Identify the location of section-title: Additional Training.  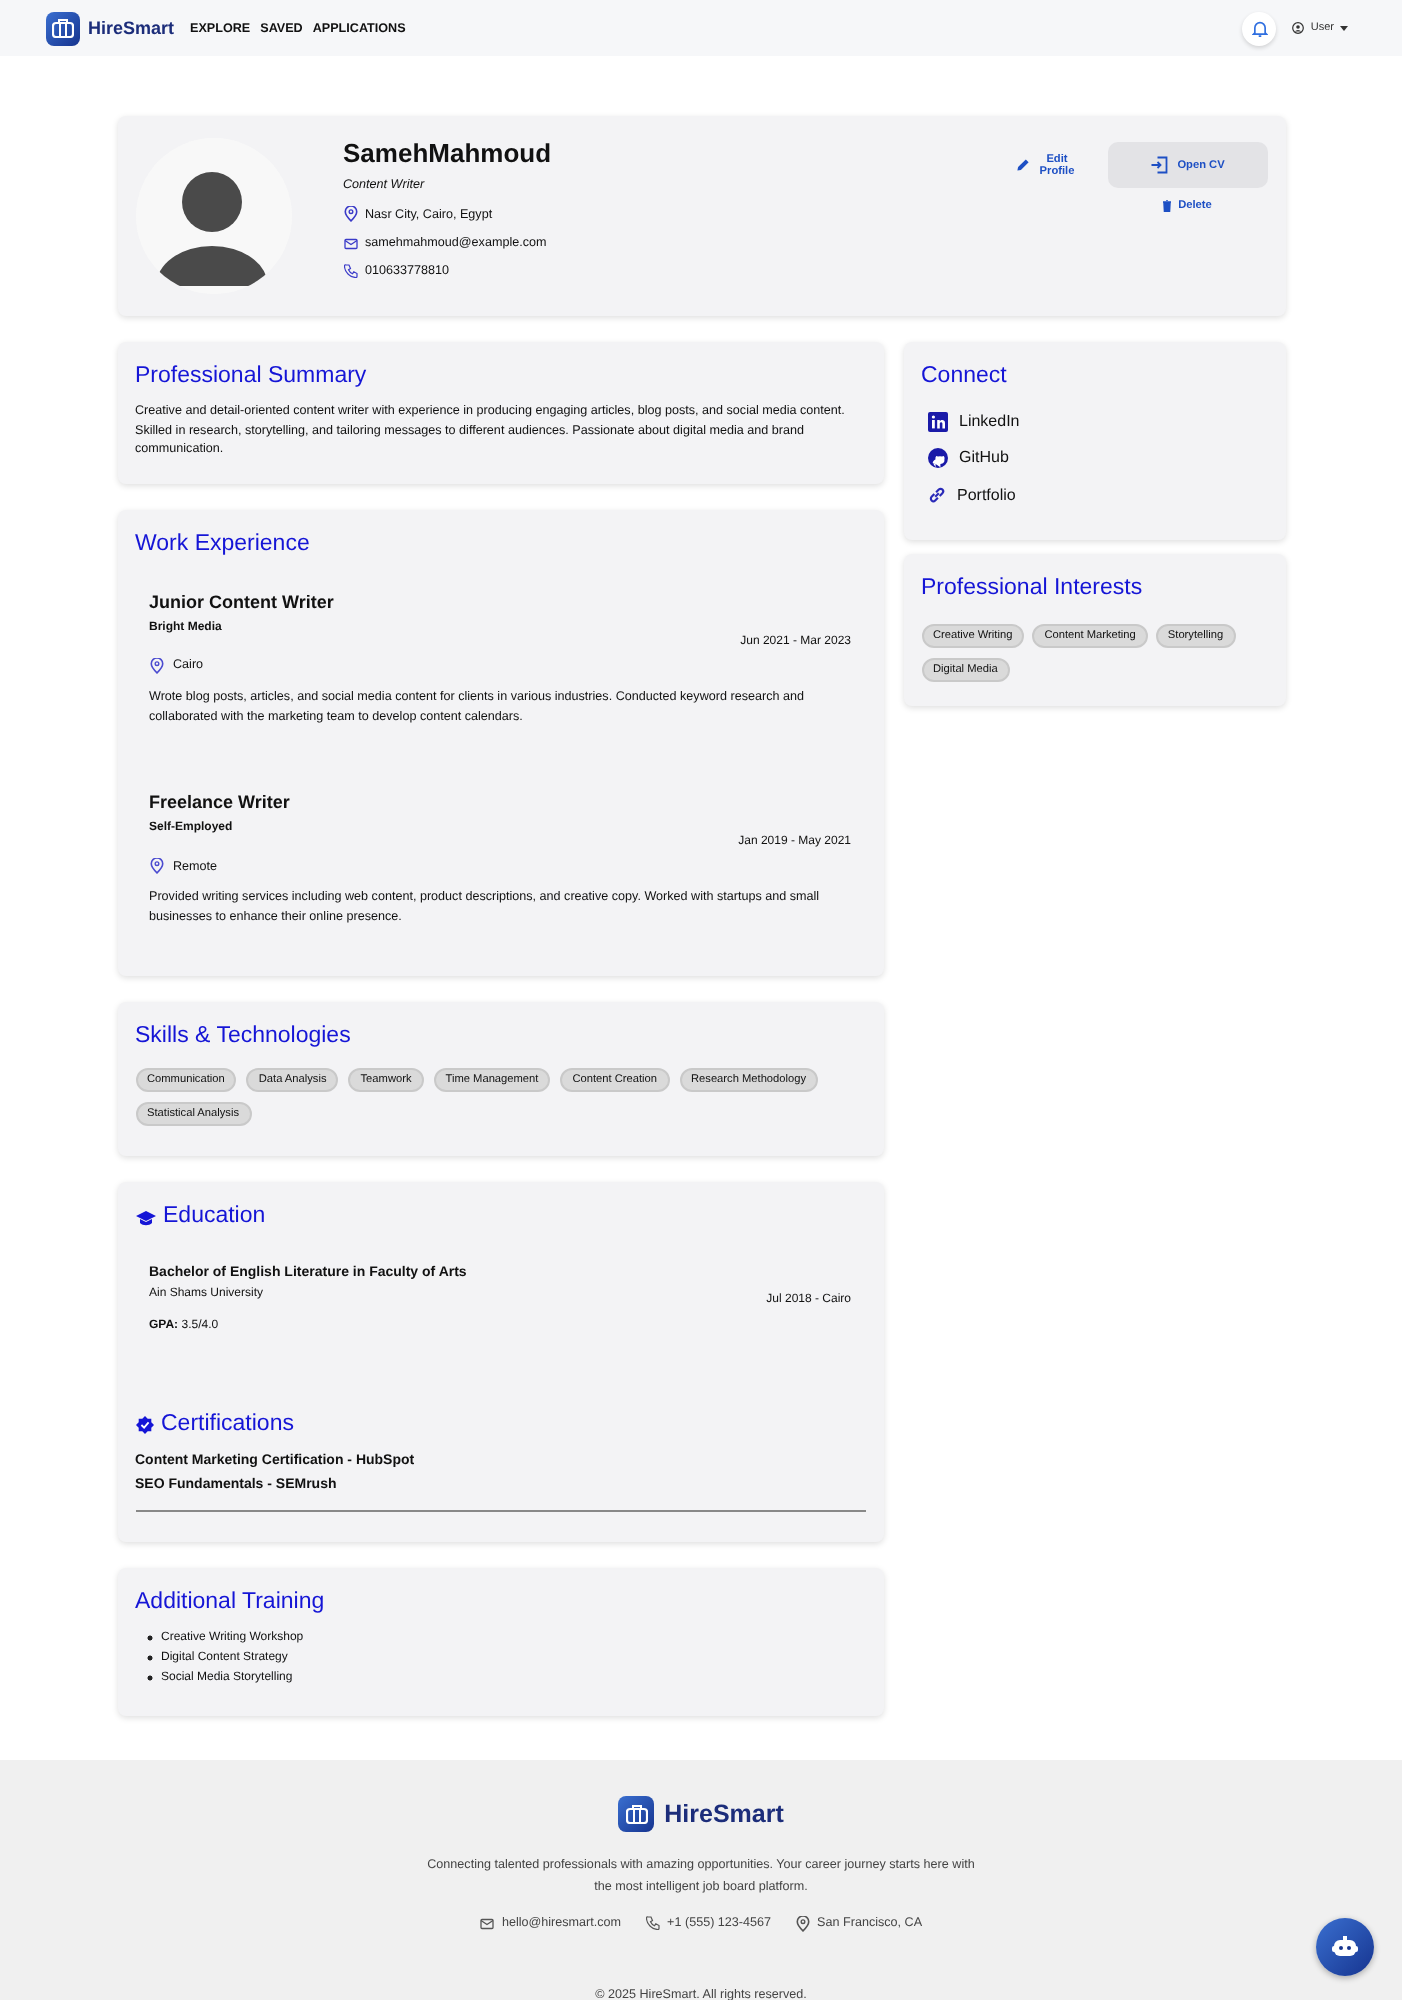
(231, 1602).